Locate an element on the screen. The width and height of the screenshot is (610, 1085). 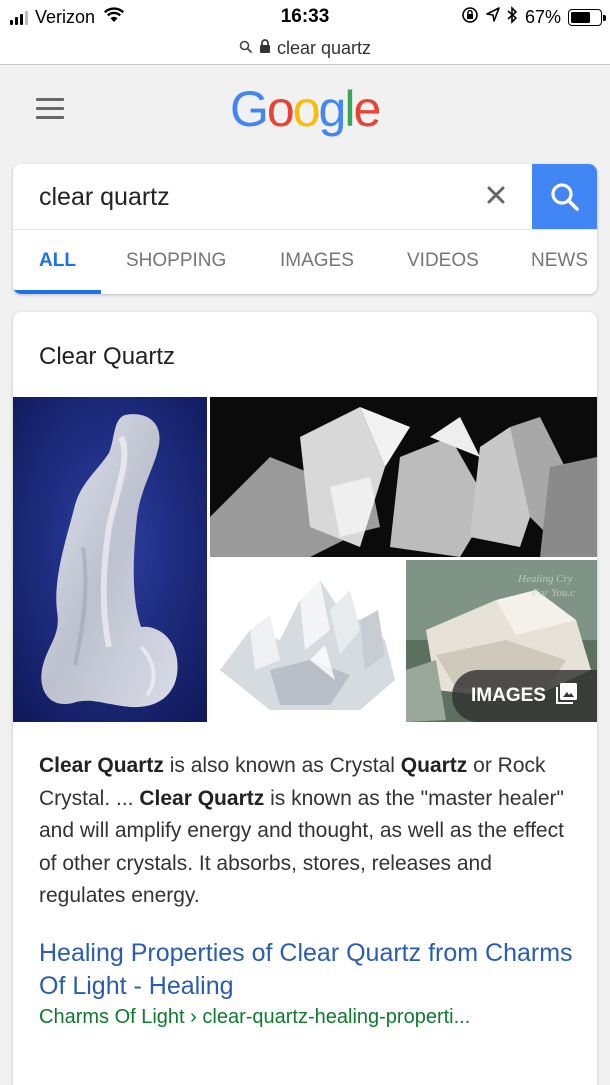
search-button is located at coordinates (564, 196).